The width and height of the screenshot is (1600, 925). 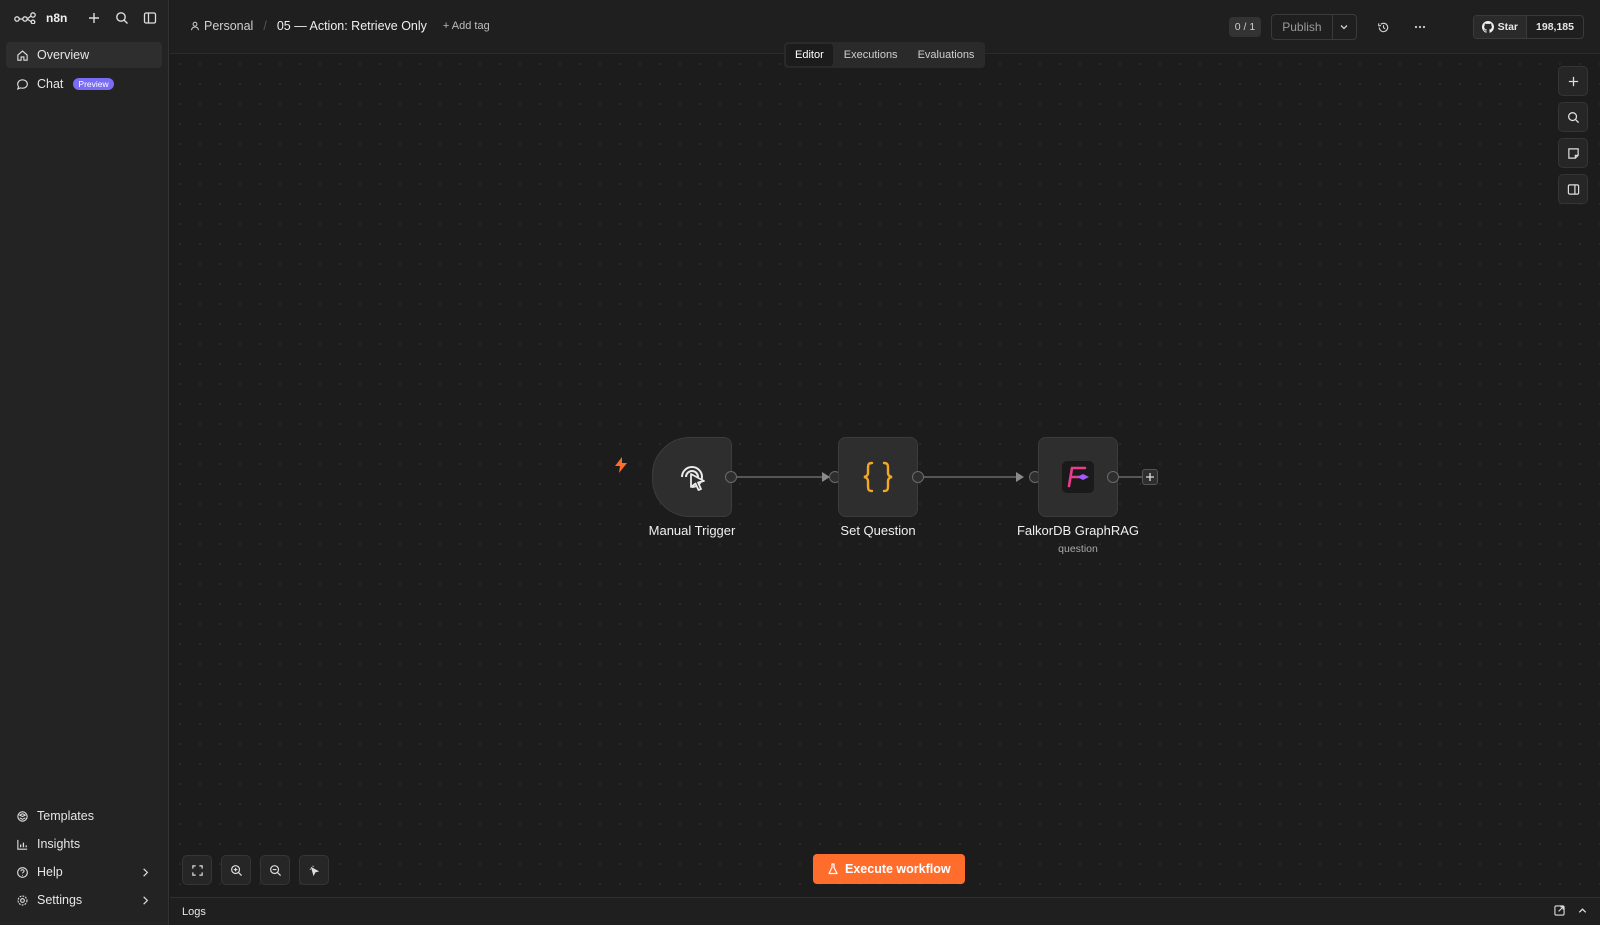 I want to click on node-manual-trigger, so click(x=692, y=477).